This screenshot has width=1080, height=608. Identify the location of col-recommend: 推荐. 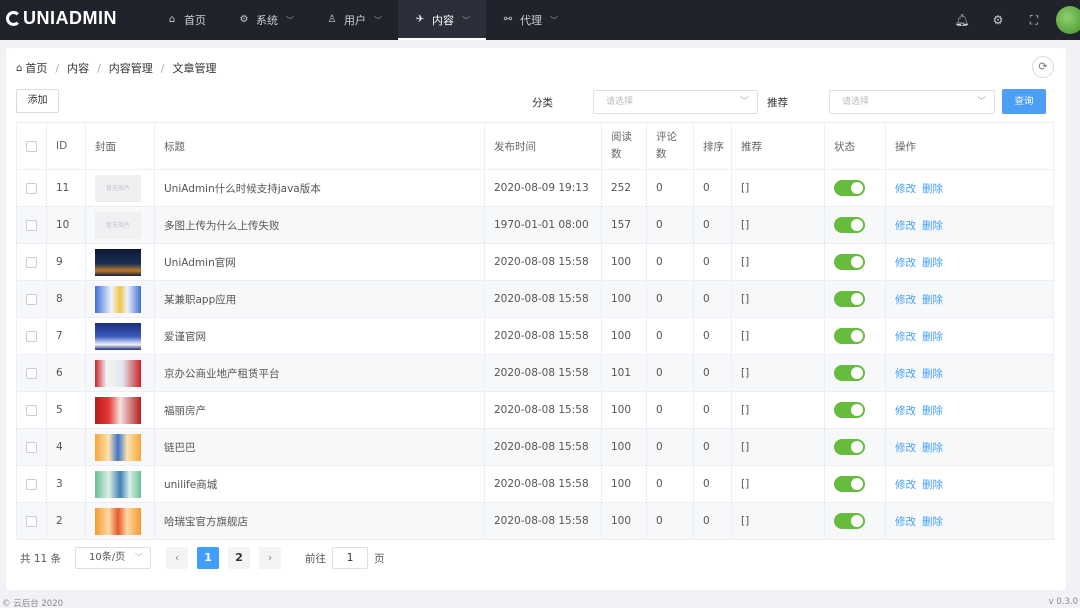
(778, 146).